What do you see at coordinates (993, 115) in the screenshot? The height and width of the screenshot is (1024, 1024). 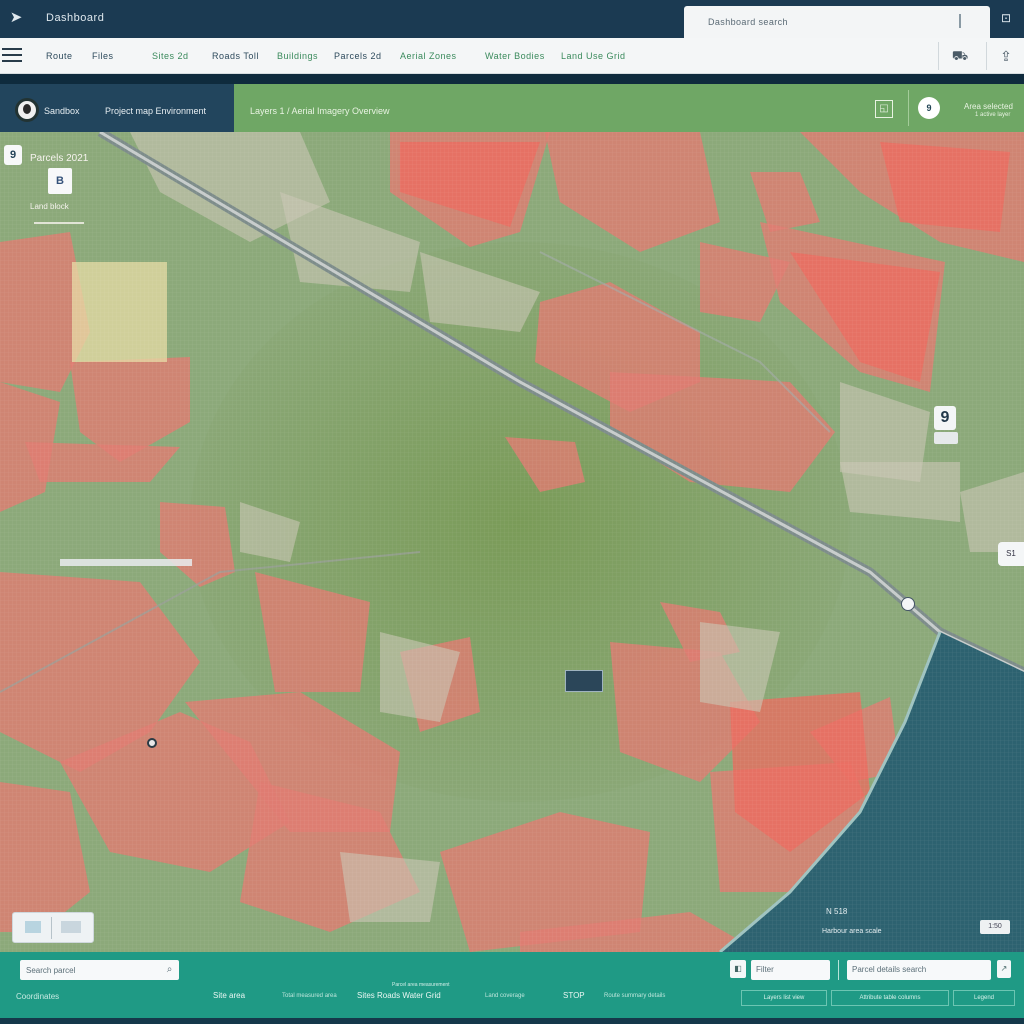 I see `panel-substatus: 1 active layer` at bounding box center [993, 115].